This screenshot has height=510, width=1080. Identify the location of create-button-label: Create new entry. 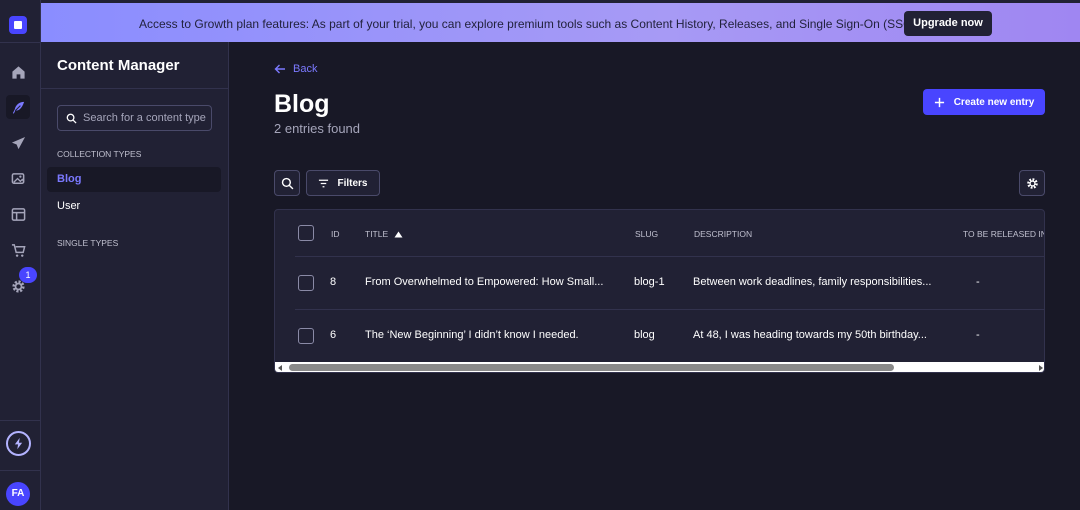
(994, 102).